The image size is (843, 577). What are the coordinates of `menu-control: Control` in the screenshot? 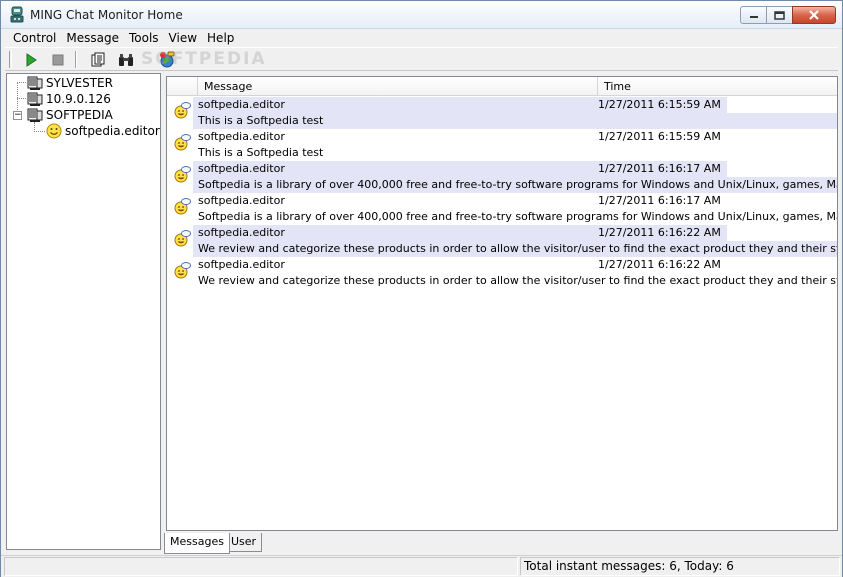 It's located at (34, 38).